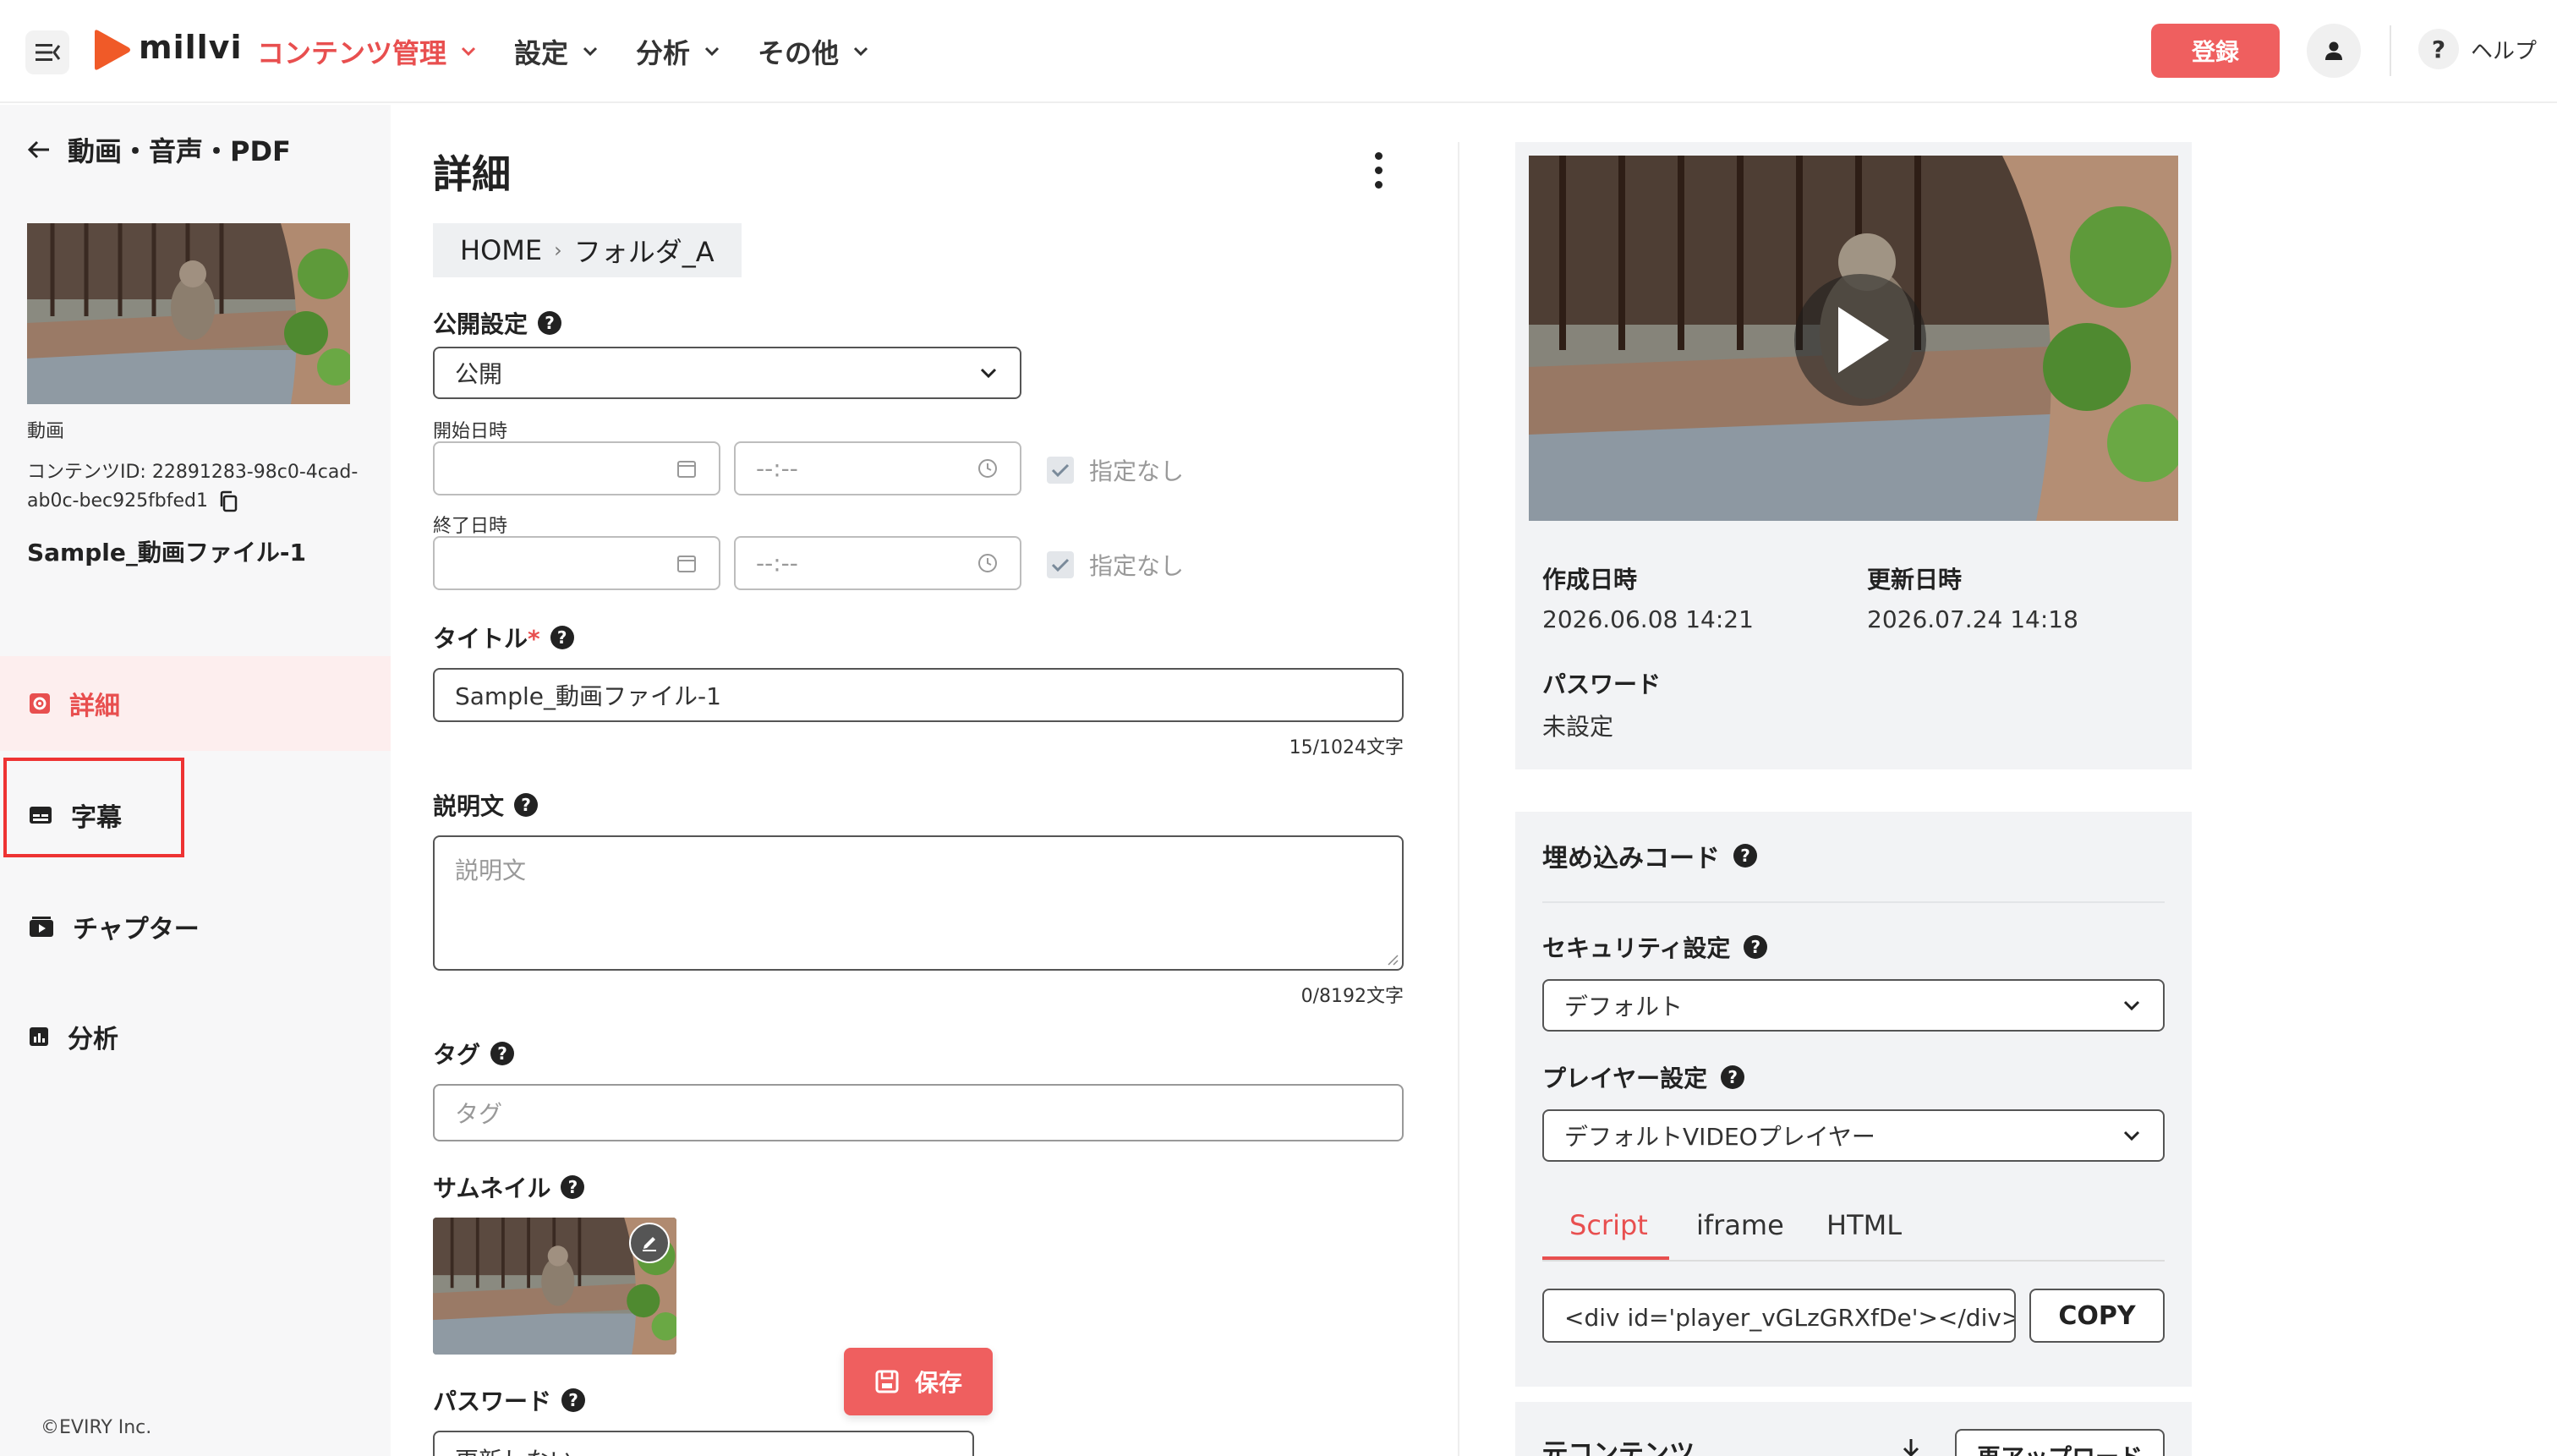 This screenshot has width=2557, height=1456. Describe the element at coordinates (501, 250) in the screenshot. I see `breadcrumb-home: HOME` at that location.